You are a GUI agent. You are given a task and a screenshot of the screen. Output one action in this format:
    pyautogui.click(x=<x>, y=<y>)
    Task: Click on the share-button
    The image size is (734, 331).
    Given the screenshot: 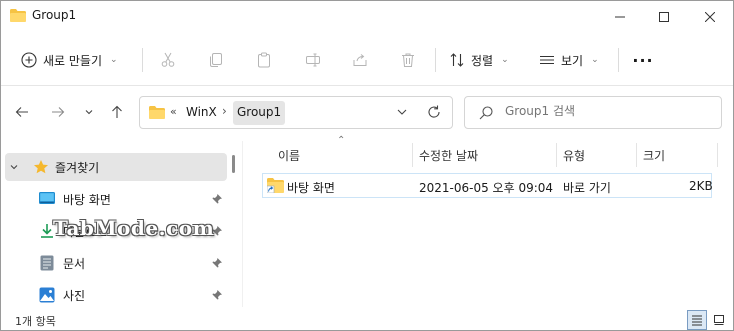 What is the action you would take?
    pyautogui.click(x=360, y=60)
    